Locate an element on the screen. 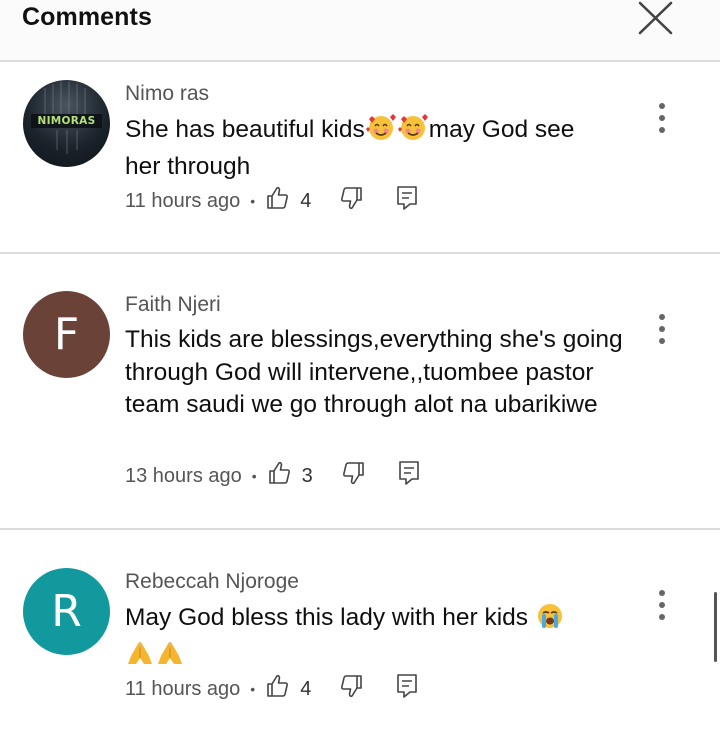 The width and height of the screenshot is (720, 741). like-count: 3 is located at coordinates (307, 475).